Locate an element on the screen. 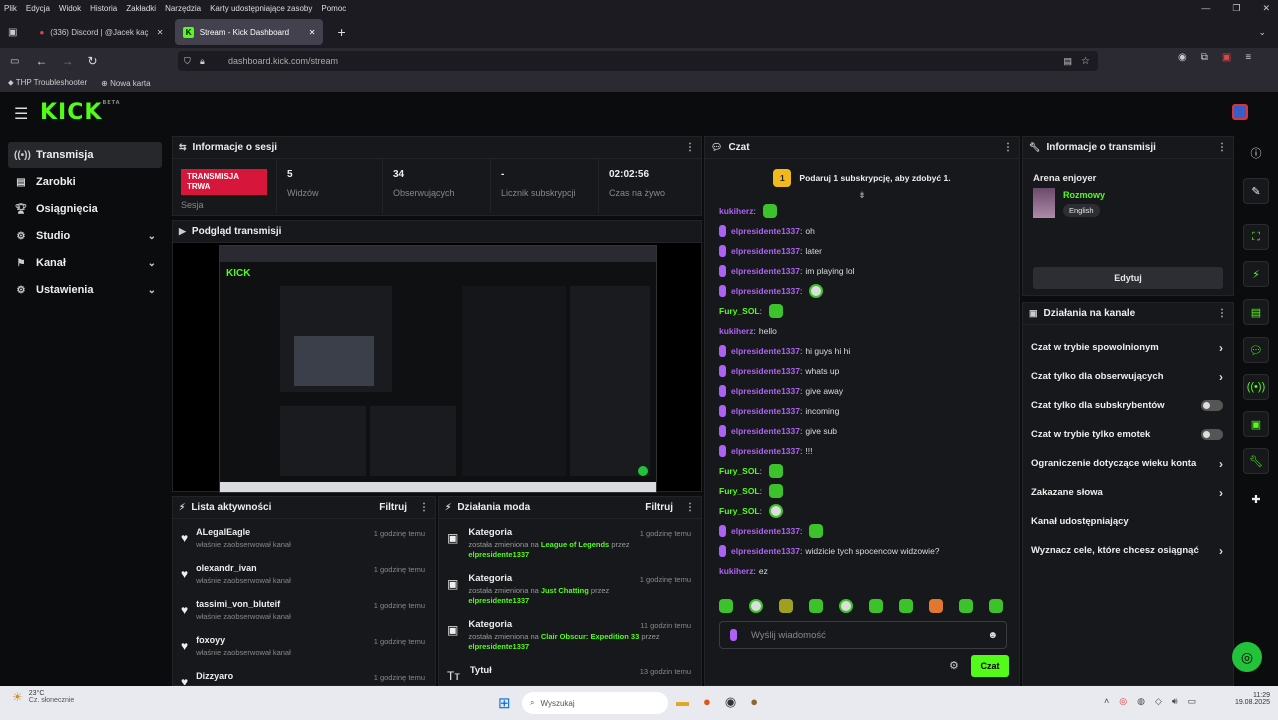  sidebar-item-osiagniecia: 🏆︎ Osiągnięcia is located at coordinates (85, 209).